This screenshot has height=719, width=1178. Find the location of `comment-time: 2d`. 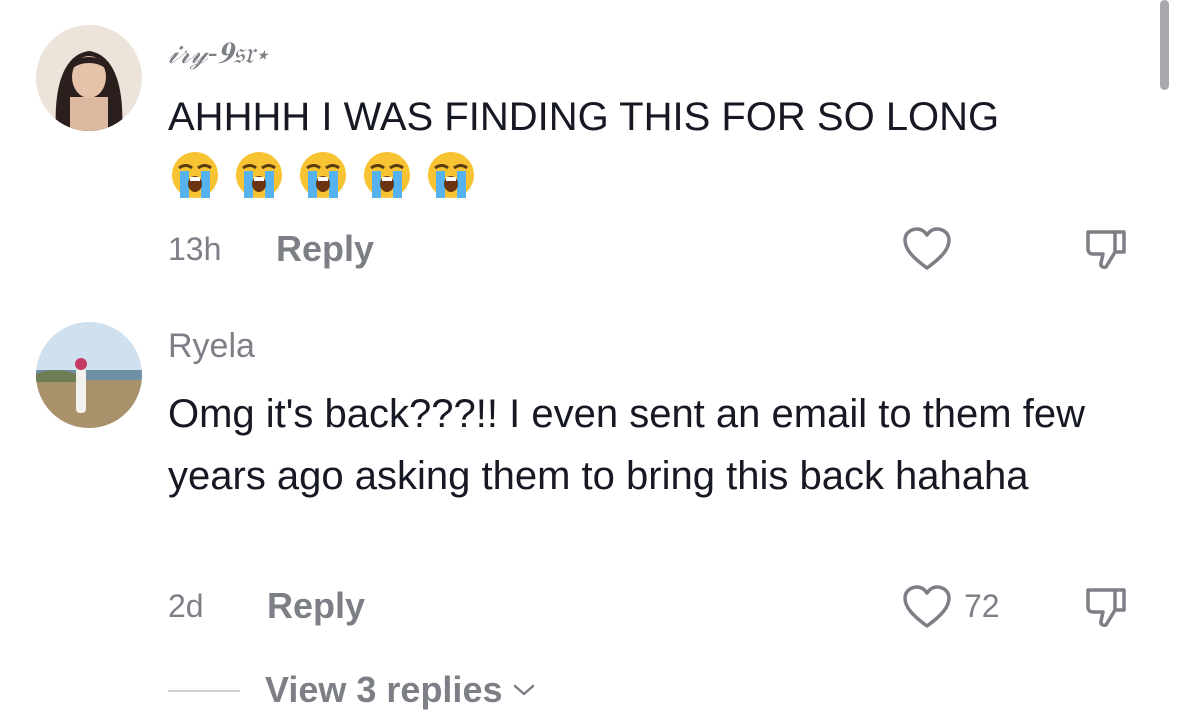

comment-time: 2d is located at coordinates (186, 606).